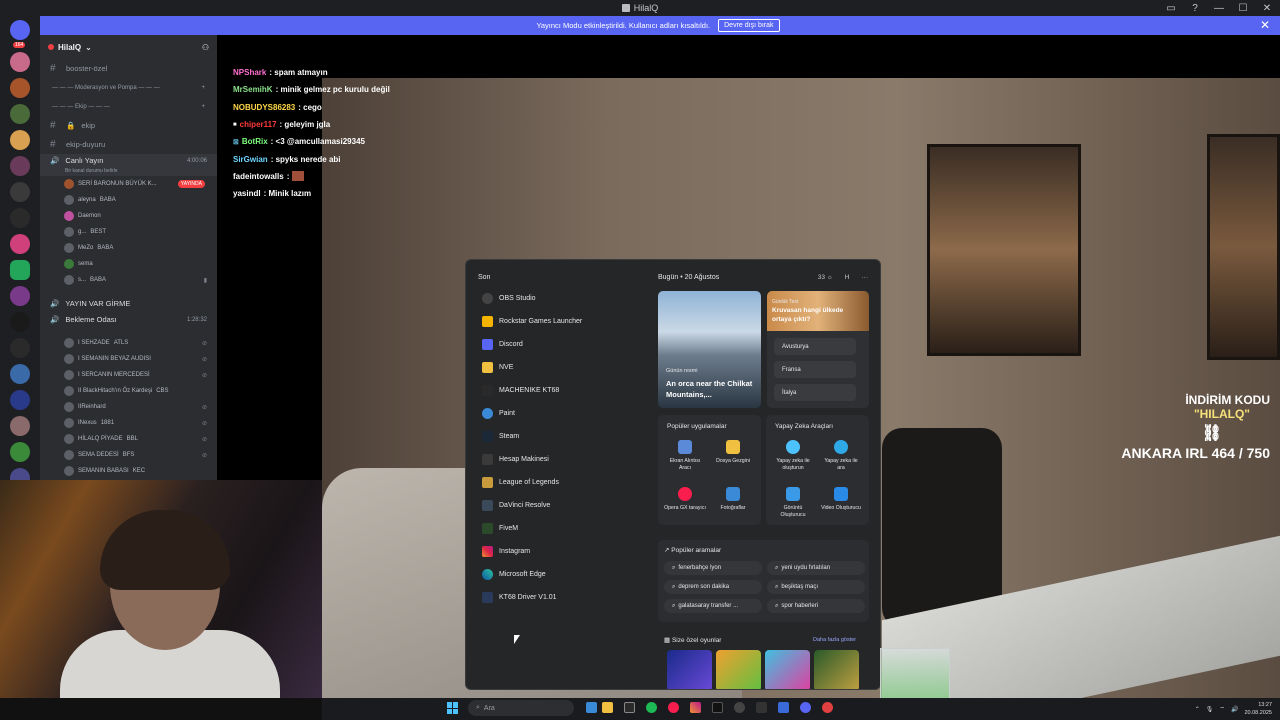 The height and width of the screenshot is (720, 1280). Describe the element at coordinates (500, 436) in the screenshot. I see `app-item: Steam` at that location.